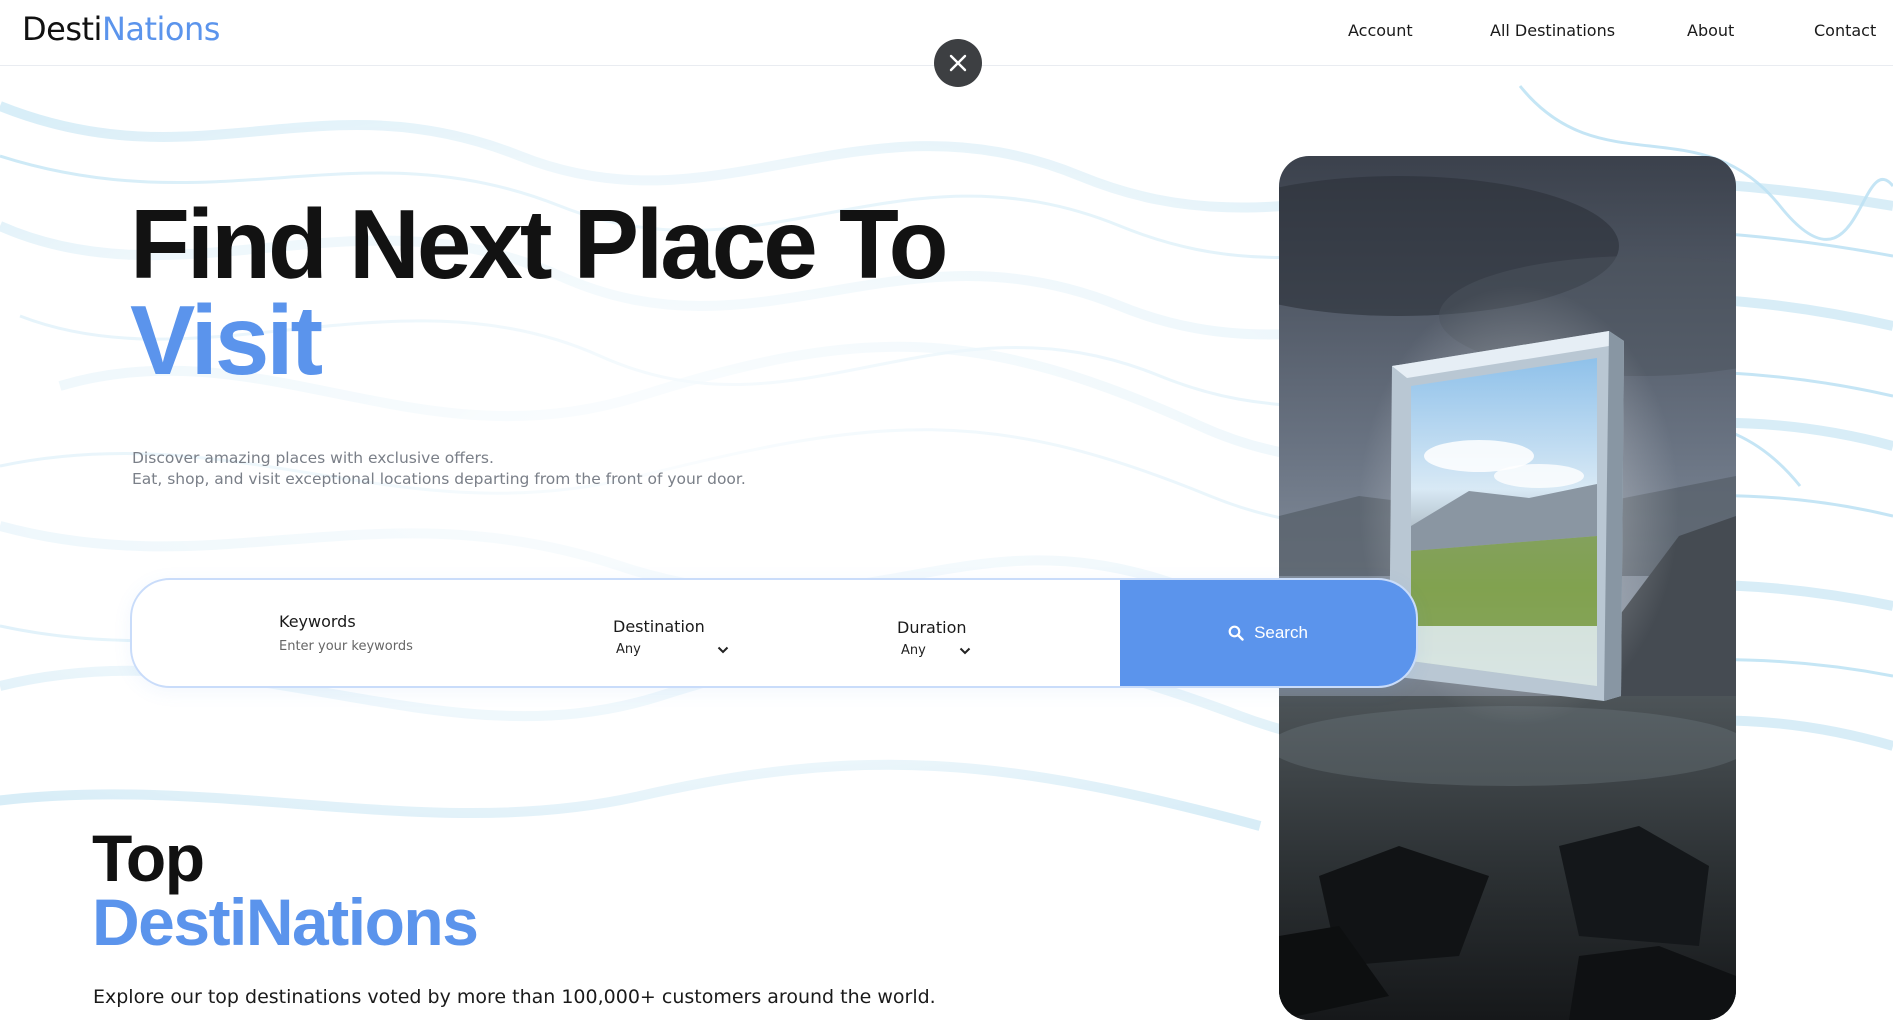 The width and height of the screenshot is (1893, 1023). I want to click on duration-select-value: Any, so click(913, 650).